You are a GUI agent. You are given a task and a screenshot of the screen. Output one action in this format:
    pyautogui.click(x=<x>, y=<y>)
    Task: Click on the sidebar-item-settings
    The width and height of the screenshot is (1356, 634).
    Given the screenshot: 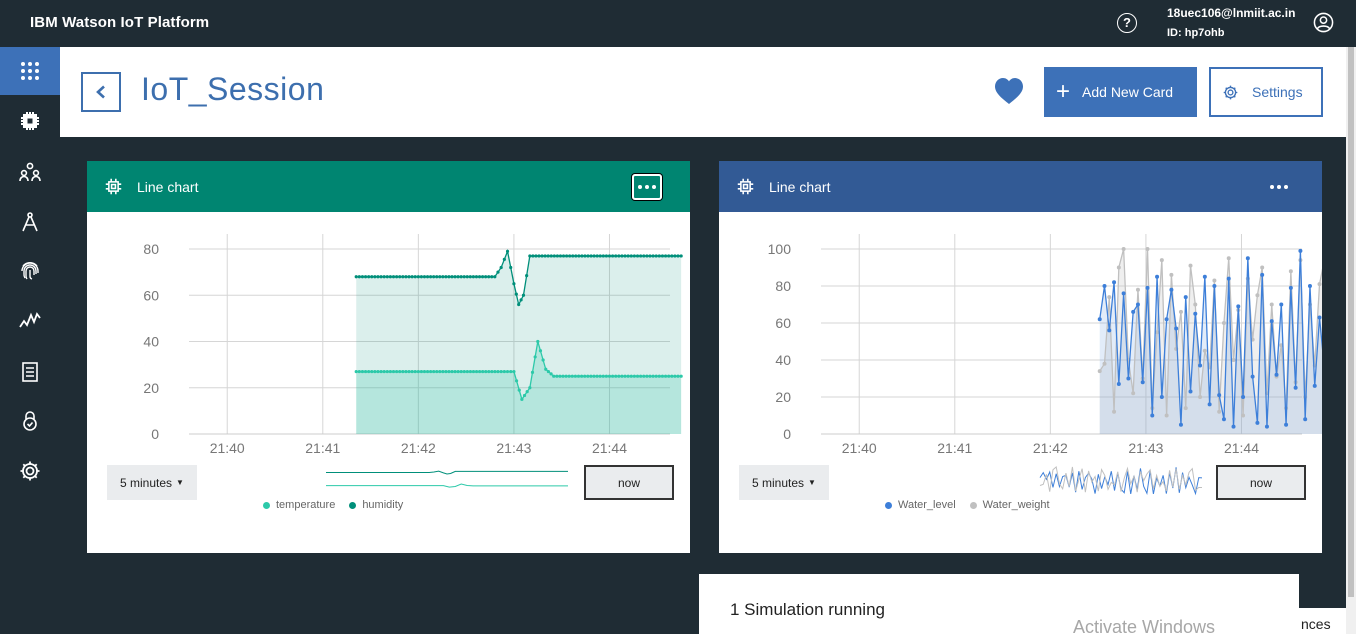 What is the action you would take?
    pyautogui.click(x=30, y=471)
    